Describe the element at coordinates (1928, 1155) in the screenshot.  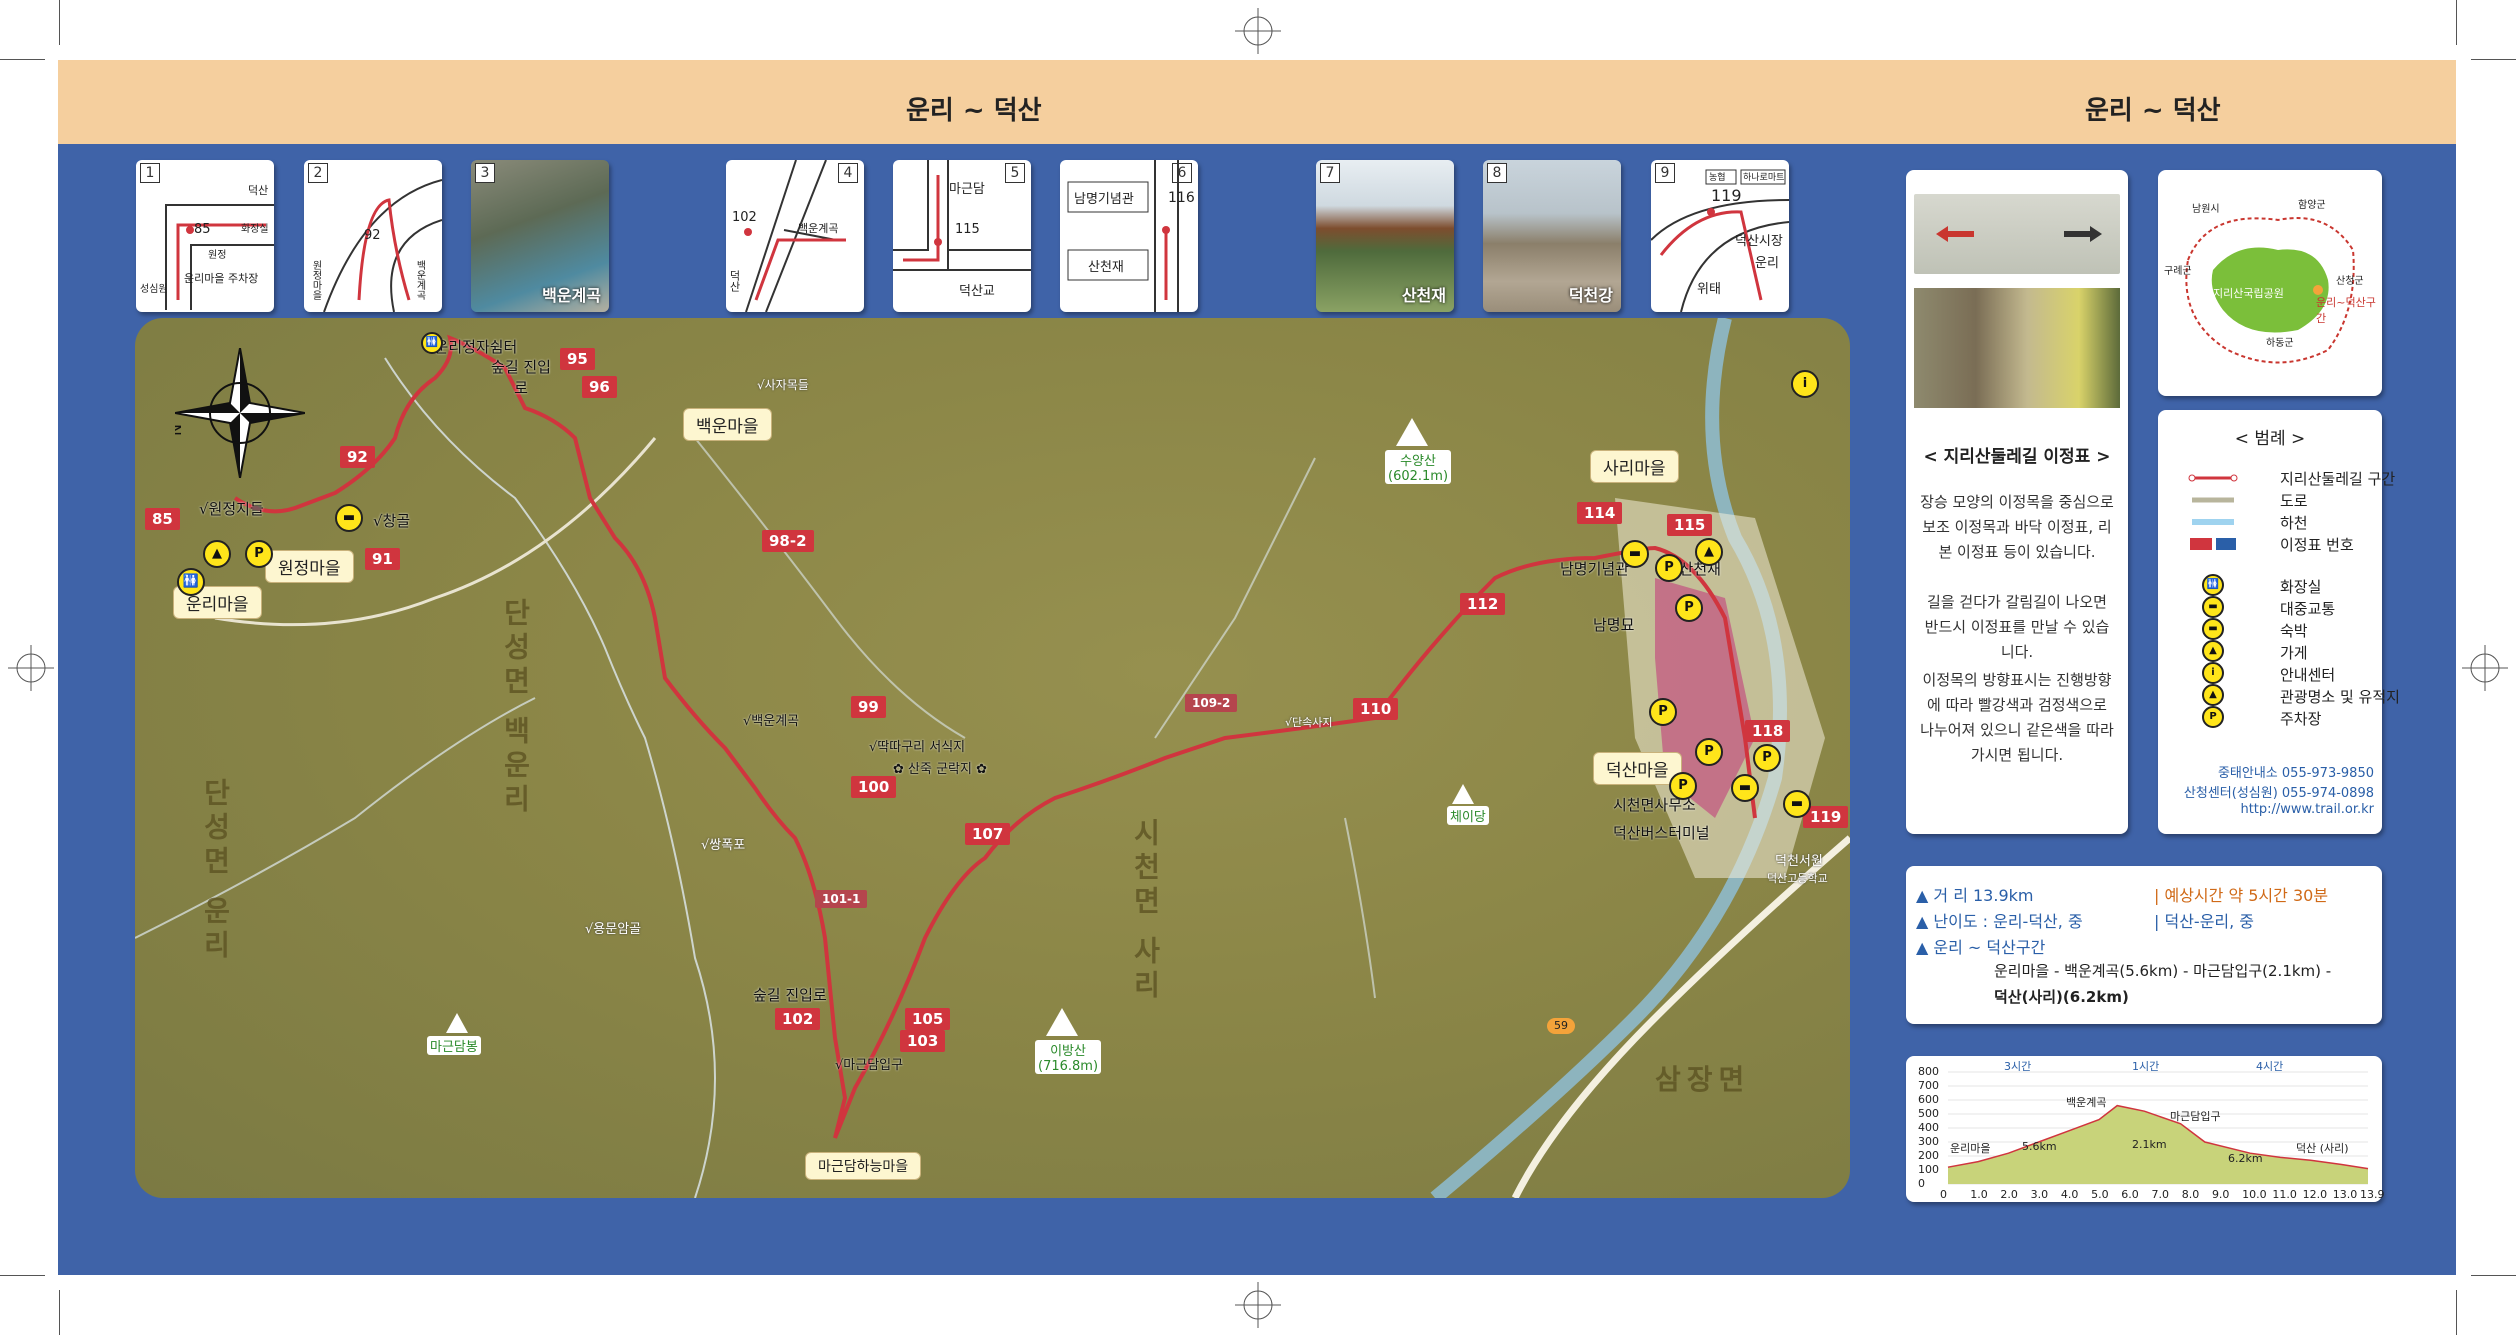
I see `y-tick: 200` at that location.